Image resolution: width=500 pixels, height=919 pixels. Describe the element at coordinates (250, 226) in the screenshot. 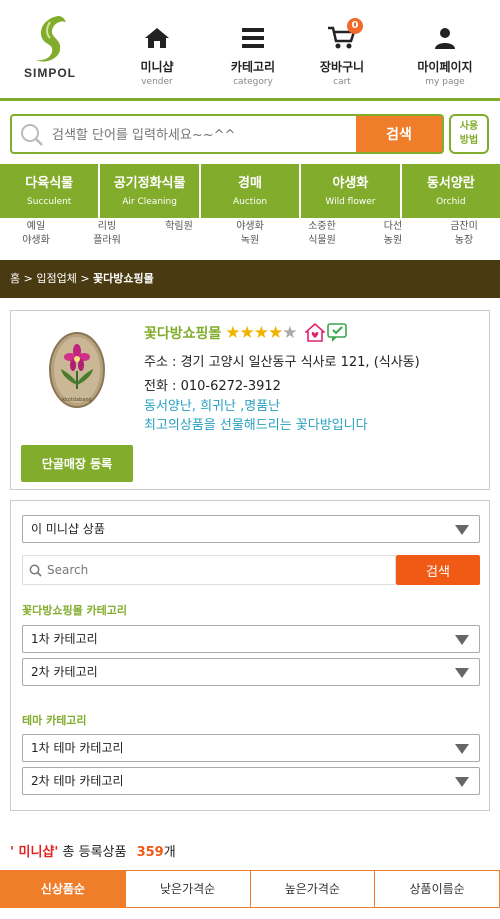

I see `shop-link-line1: 야생화` at that location.